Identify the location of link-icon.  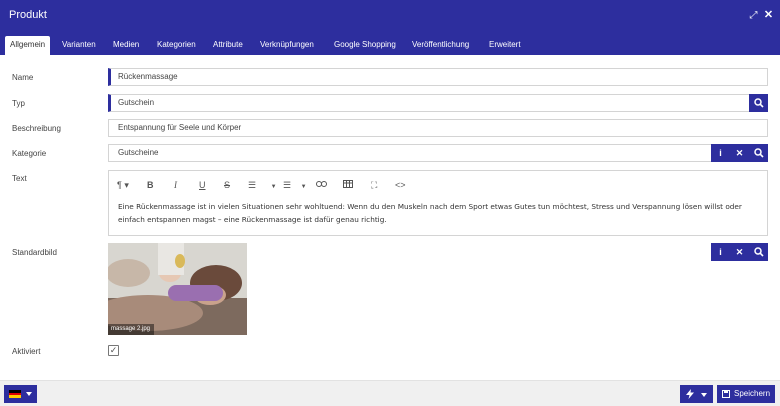
(321, 185).